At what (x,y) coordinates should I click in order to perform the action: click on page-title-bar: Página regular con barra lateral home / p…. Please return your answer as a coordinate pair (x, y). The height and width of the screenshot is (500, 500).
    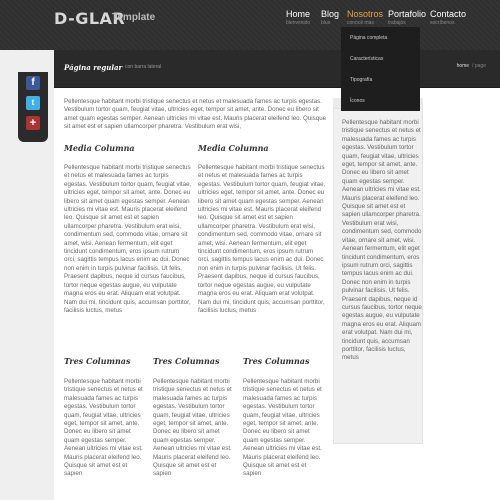
    Looking at the image, I should click on (277, 69).